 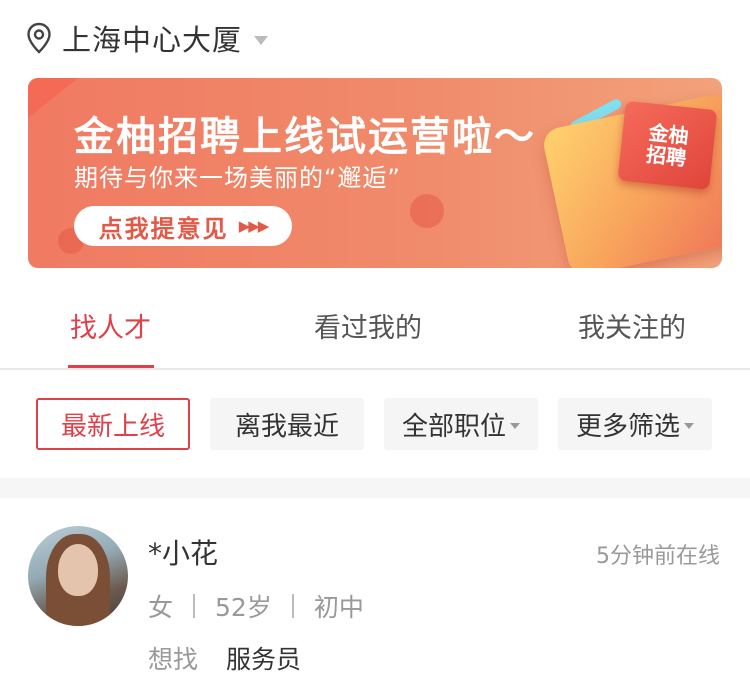 What do you see at coordinates (163, 228) in the screenshot?
I see `feedback-button-label: 点我提意见` at bounding box center [163, 228].